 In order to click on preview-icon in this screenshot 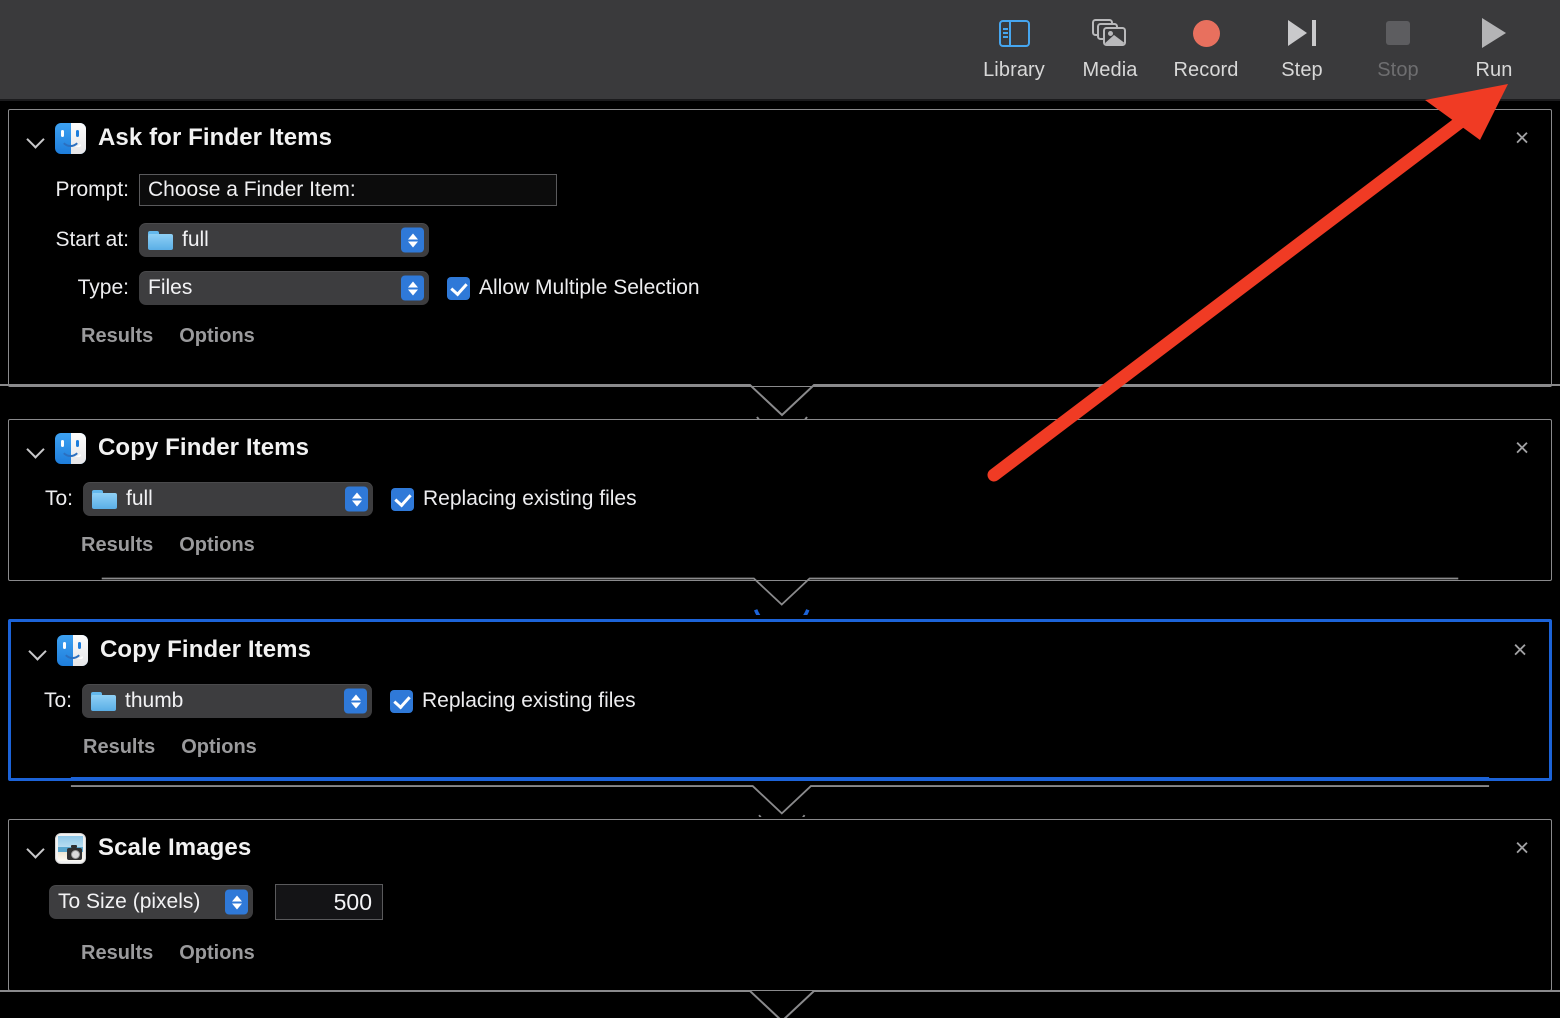, I will do `click(70, 848)`.